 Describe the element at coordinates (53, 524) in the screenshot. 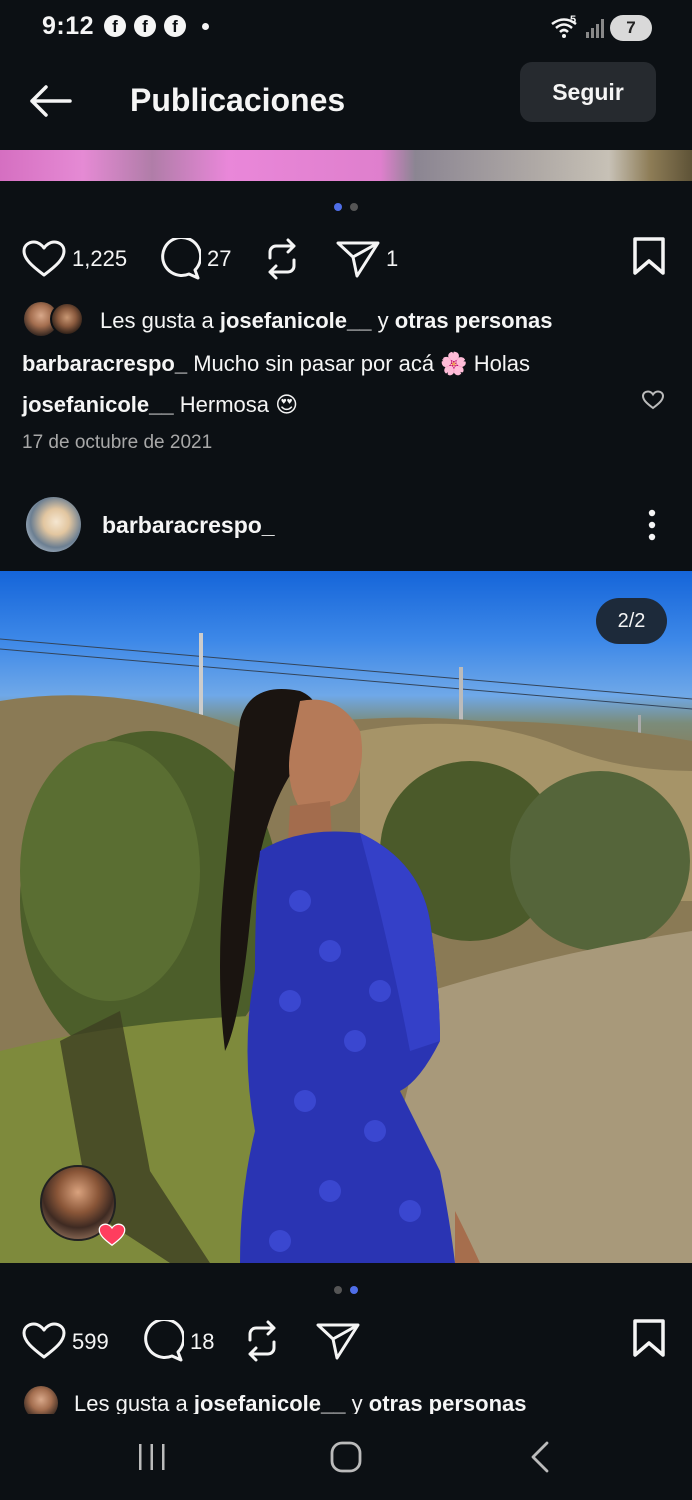

I see `post-author-avatar` at that location.